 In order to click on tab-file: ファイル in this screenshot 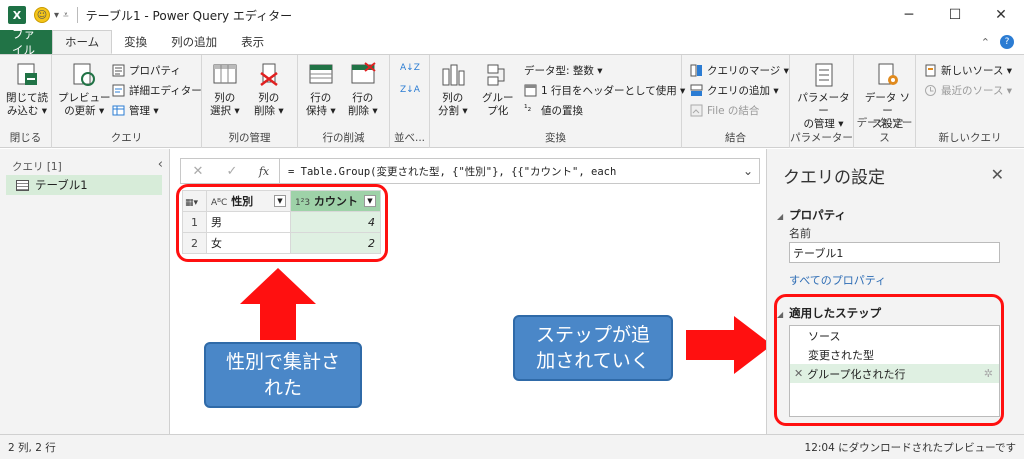, I will do `click(26, 42)`.